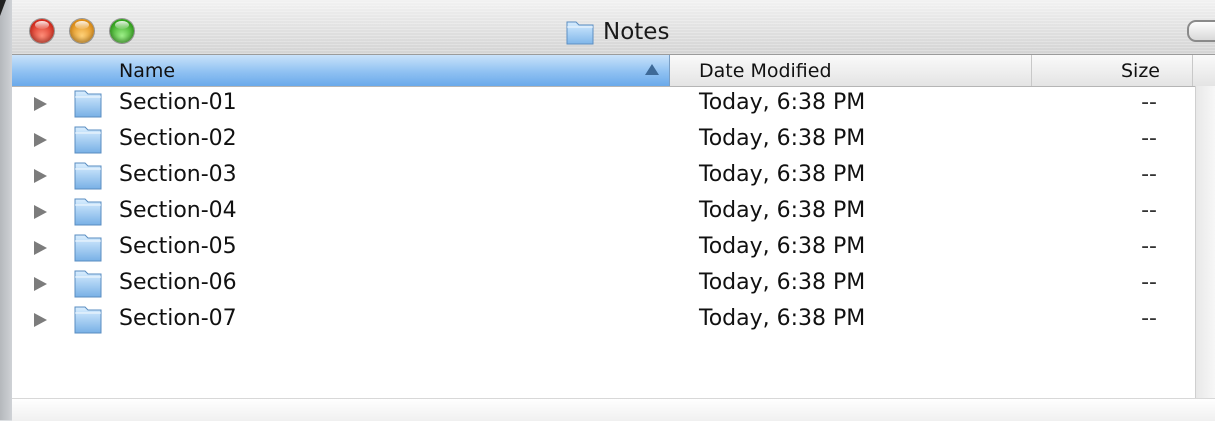 This screenshot has height=421, width=1215. Describe the element at coordinates (178, 318) in the screenshot. I see `item-name: Section-07` at that location.